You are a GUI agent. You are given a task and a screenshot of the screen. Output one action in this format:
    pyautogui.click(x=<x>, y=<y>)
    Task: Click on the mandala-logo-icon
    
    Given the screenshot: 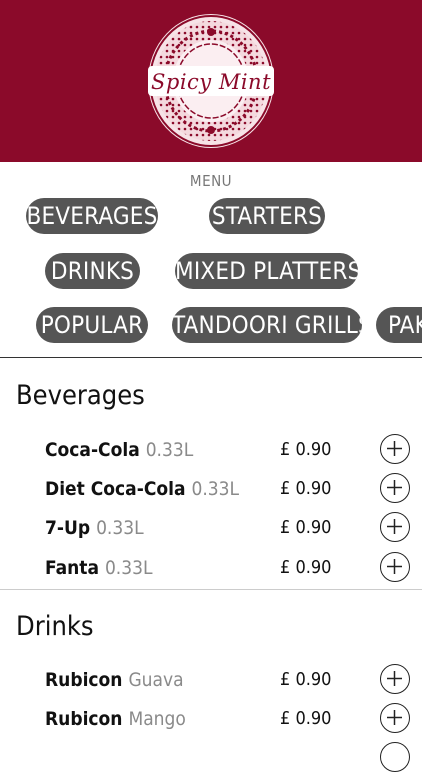 What is the action you would take?
    pyautogui.click(x=211, y=81)
    